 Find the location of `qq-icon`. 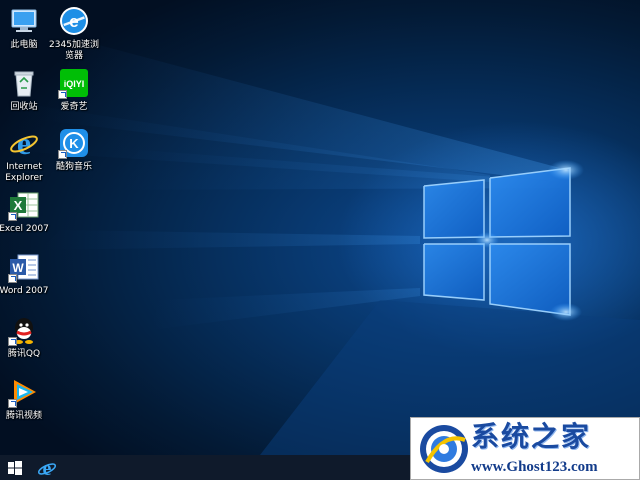

qq-icon is located at coordinates (24, 330).